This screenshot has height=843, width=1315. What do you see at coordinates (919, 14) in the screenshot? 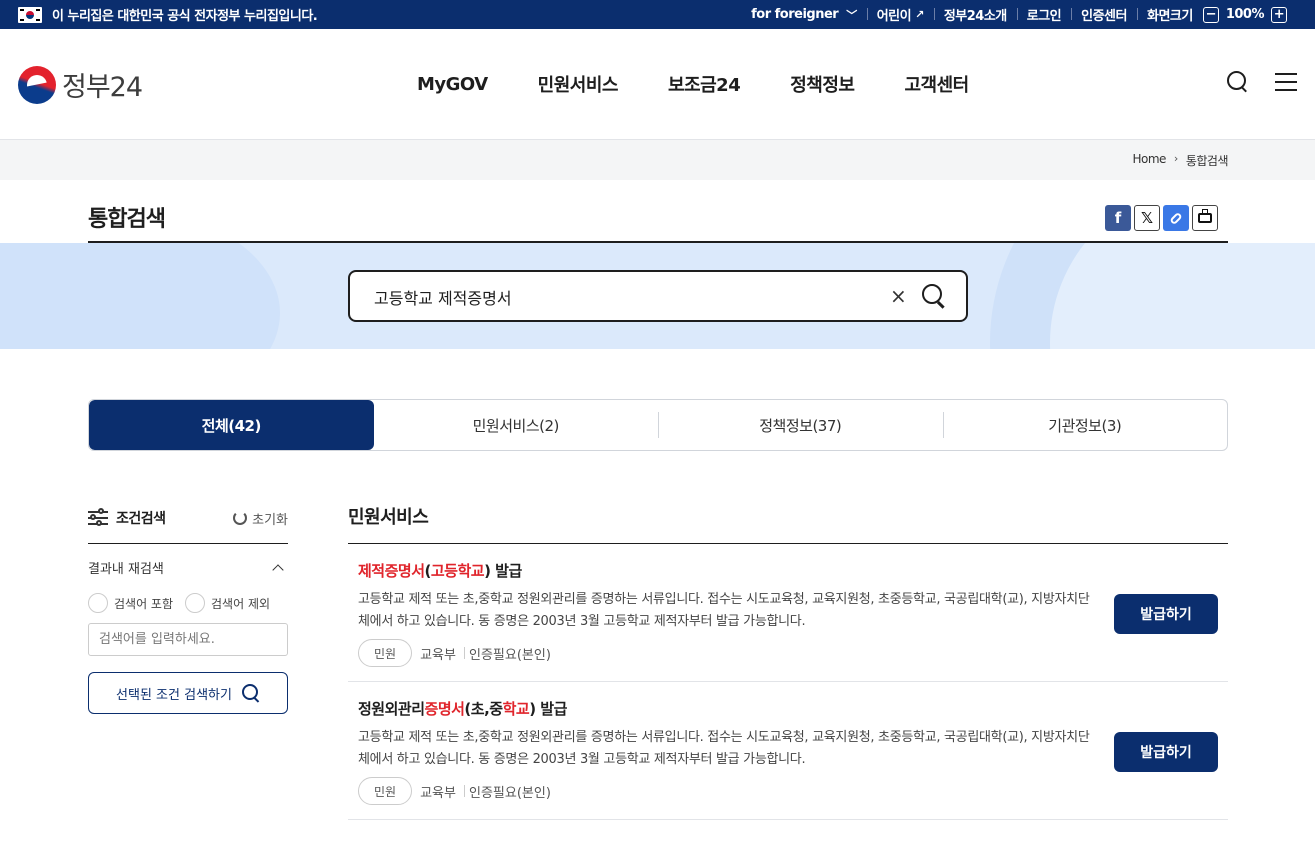
I see `external-link-icon: ↗` at bounding box center [919, 14].